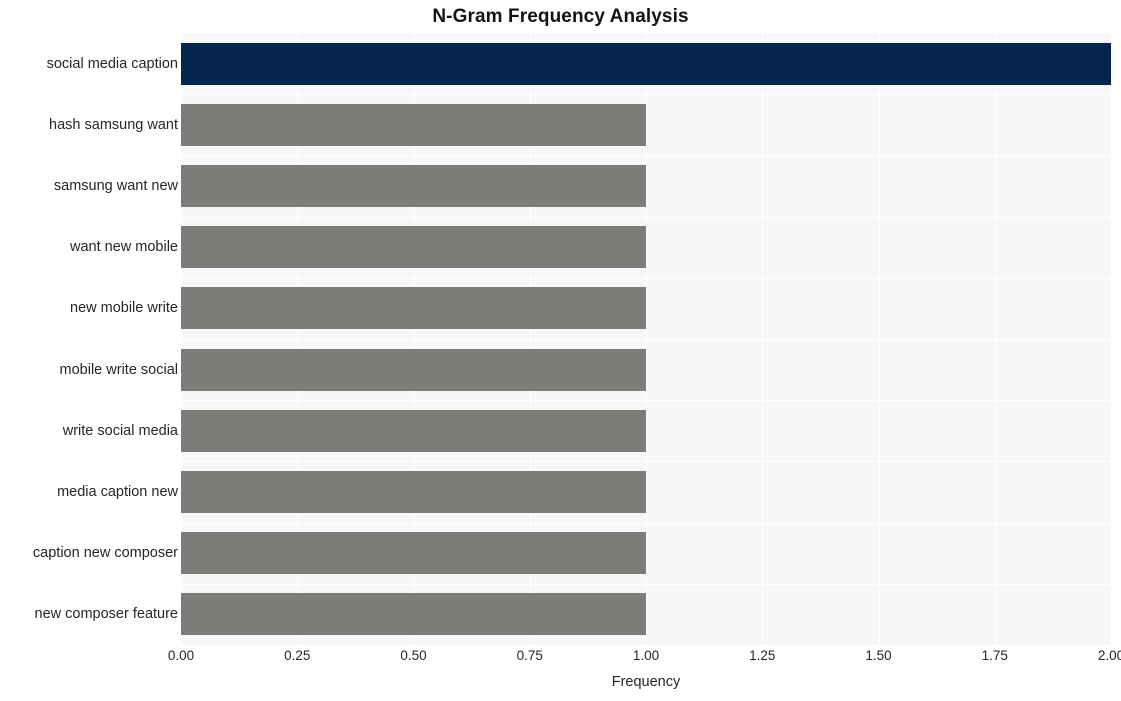 Image resolution: width=1121 pixels, height=701 pixels. I want to click on x-axis-tick-label: 1.50, so click(878, 655).